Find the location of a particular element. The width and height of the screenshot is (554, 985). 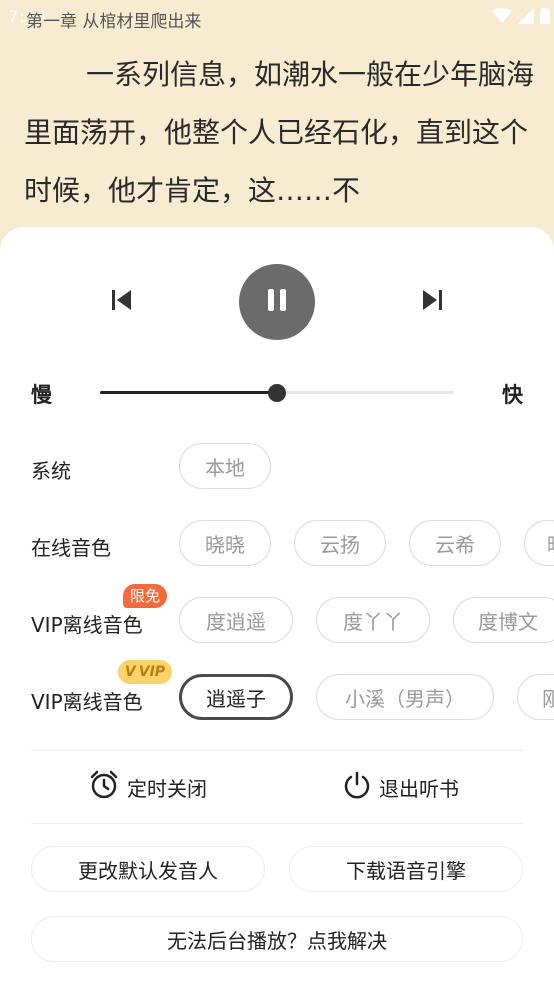

online-voice-row: 在线音色 晓晓 云扬 云希 晓 is located at coordinates (277, 544).